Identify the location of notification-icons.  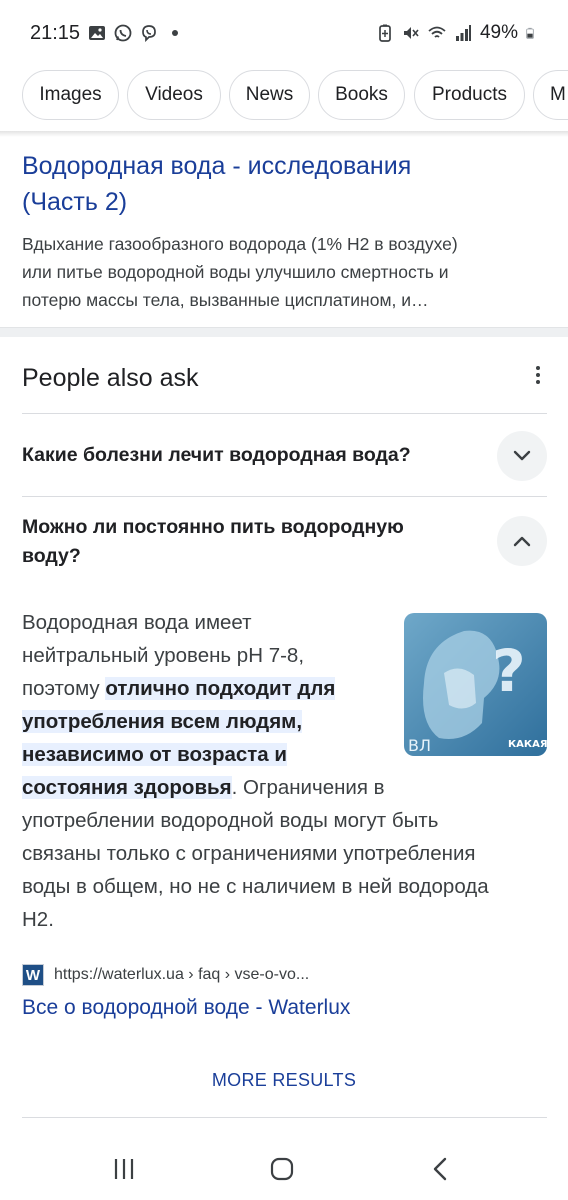
(136, 33).